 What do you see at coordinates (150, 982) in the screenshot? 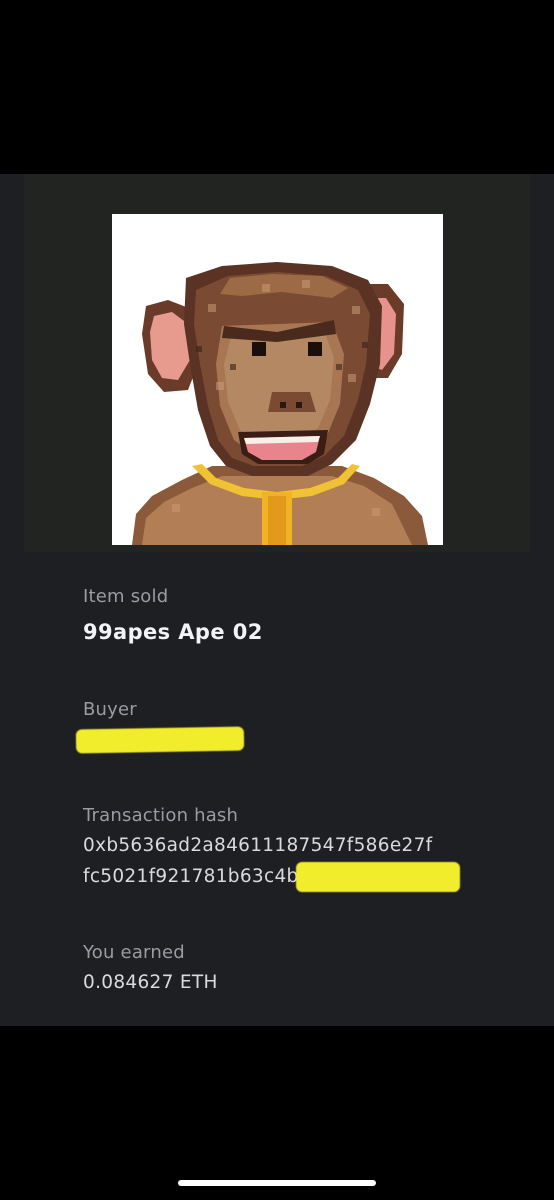
I see `earned-amount: 0.084627 ETH` at bounding box center [150, 982].